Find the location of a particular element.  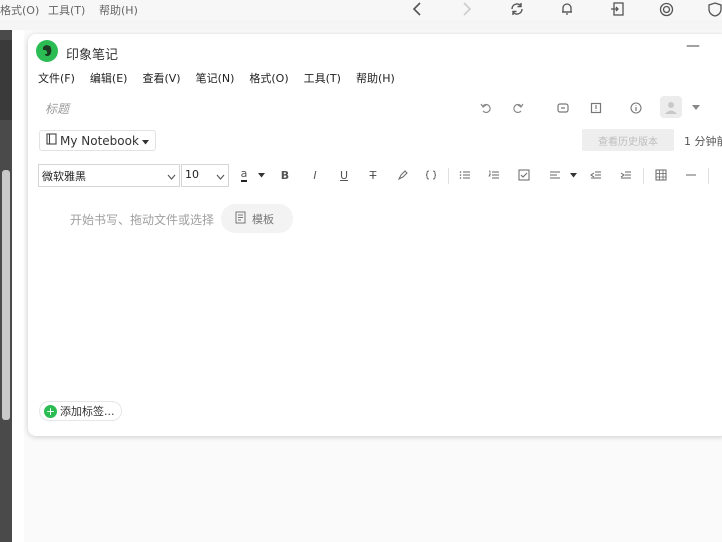

menu-file: 文件(F) is located at coordinates (56, 78).